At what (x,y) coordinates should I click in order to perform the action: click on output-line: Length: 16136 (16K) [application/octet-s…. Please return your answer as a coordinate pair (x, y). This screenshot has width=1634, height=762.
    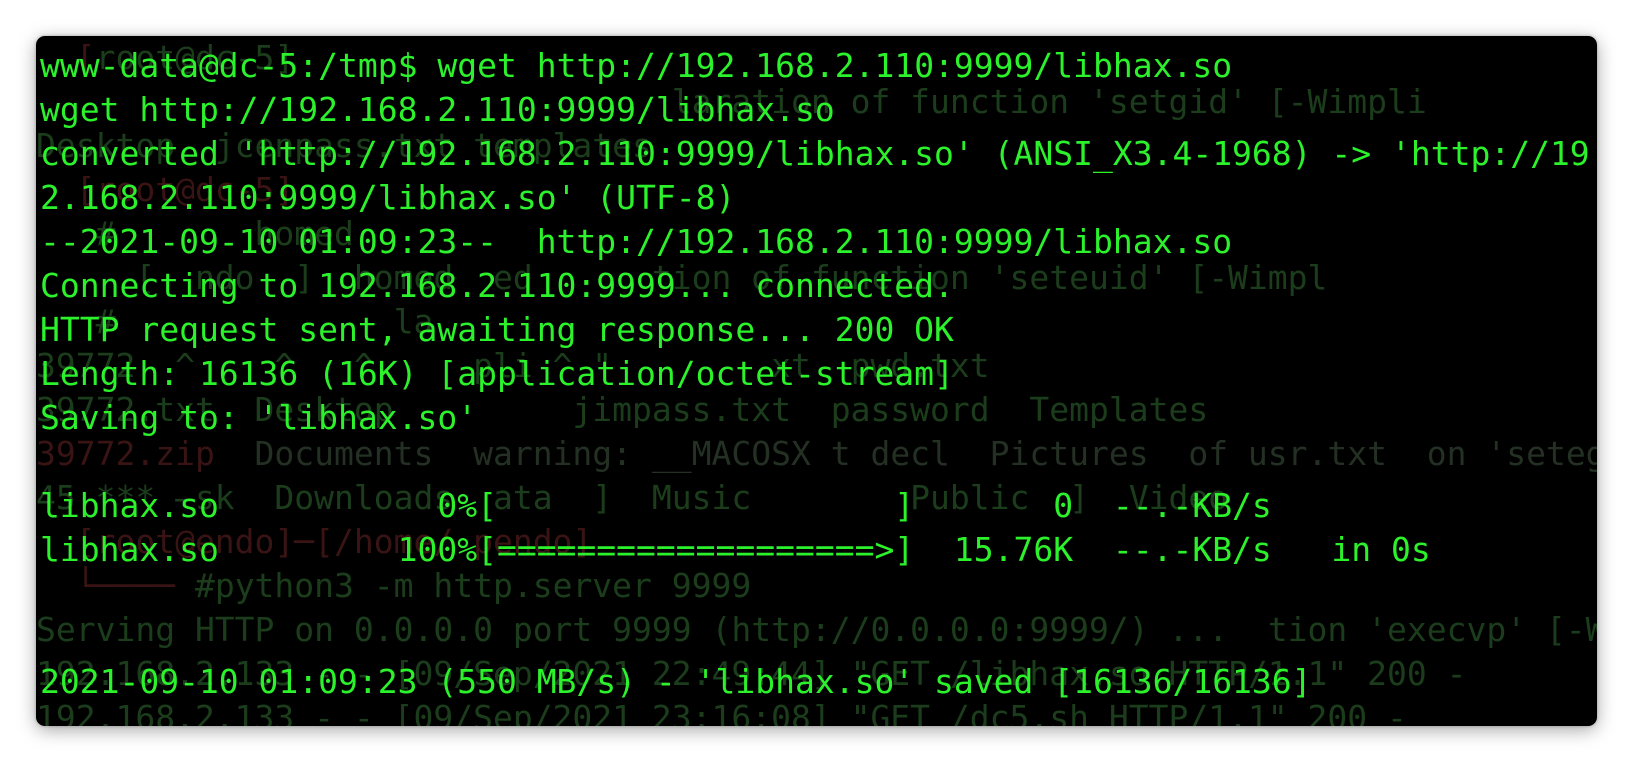
    Looking at the image, I should click on (497, 373).